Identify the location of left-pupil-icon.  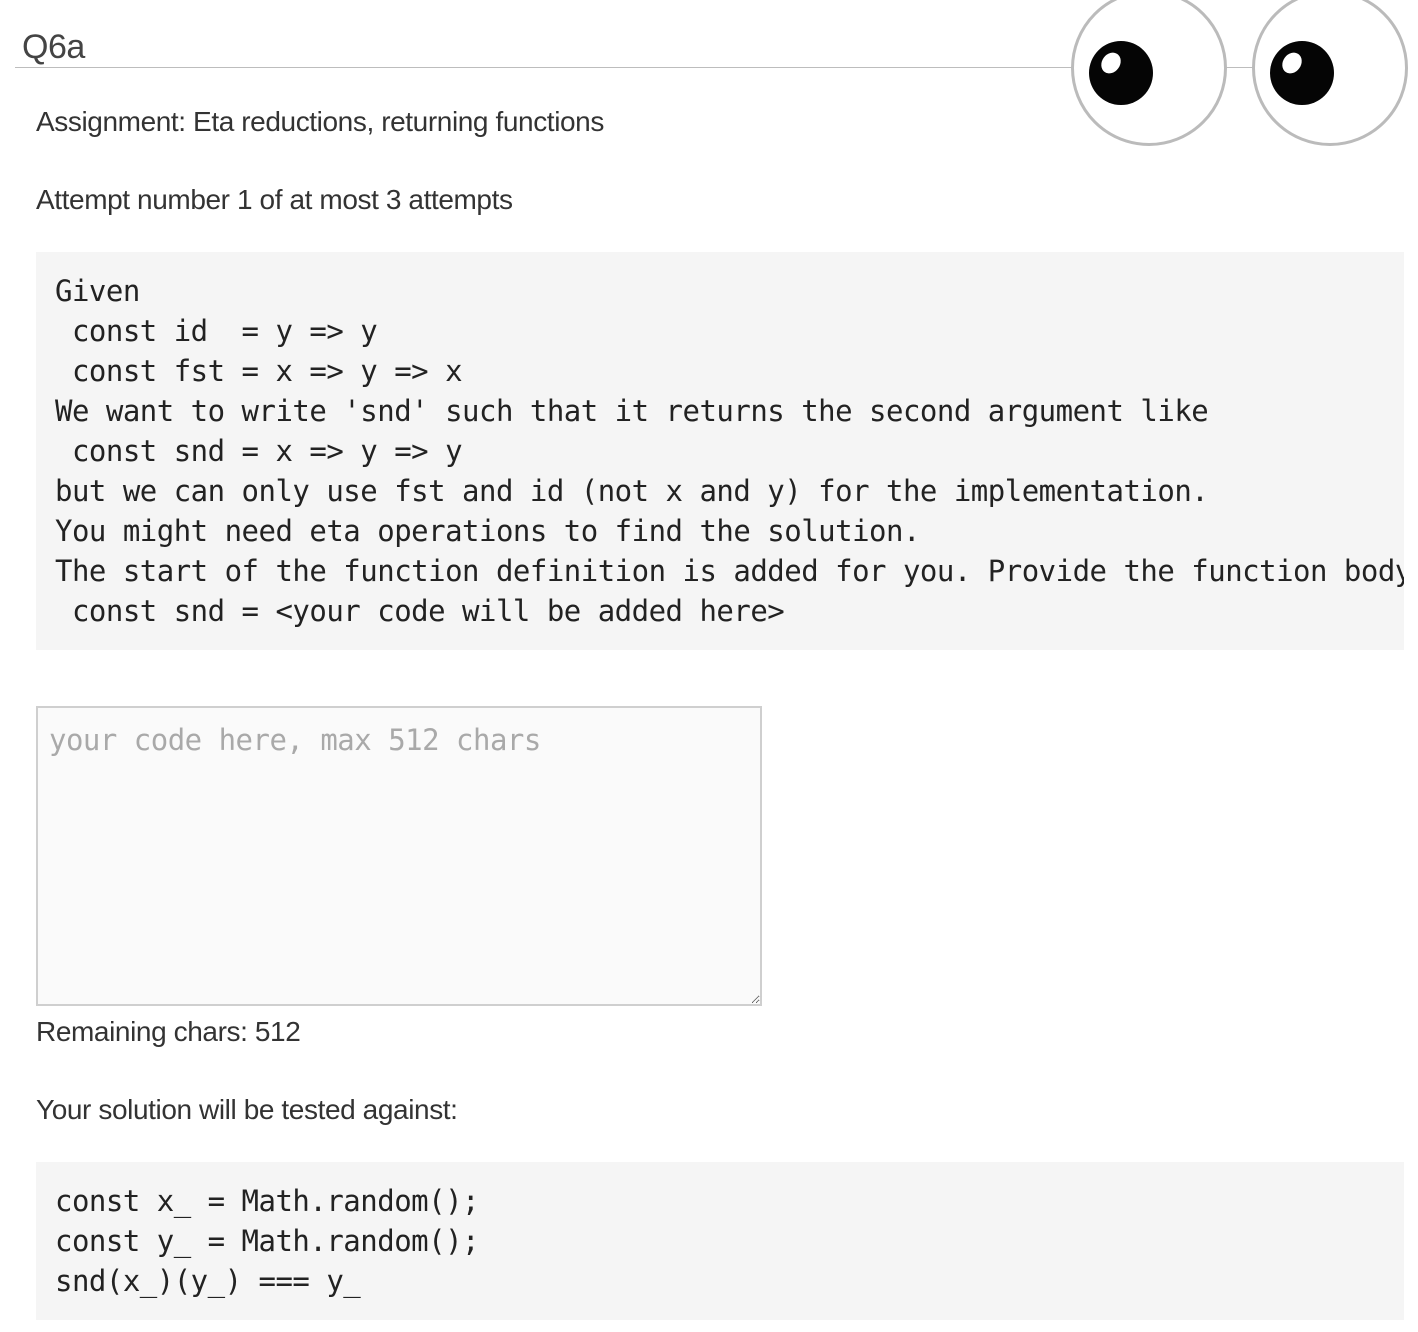
(1121, 73).